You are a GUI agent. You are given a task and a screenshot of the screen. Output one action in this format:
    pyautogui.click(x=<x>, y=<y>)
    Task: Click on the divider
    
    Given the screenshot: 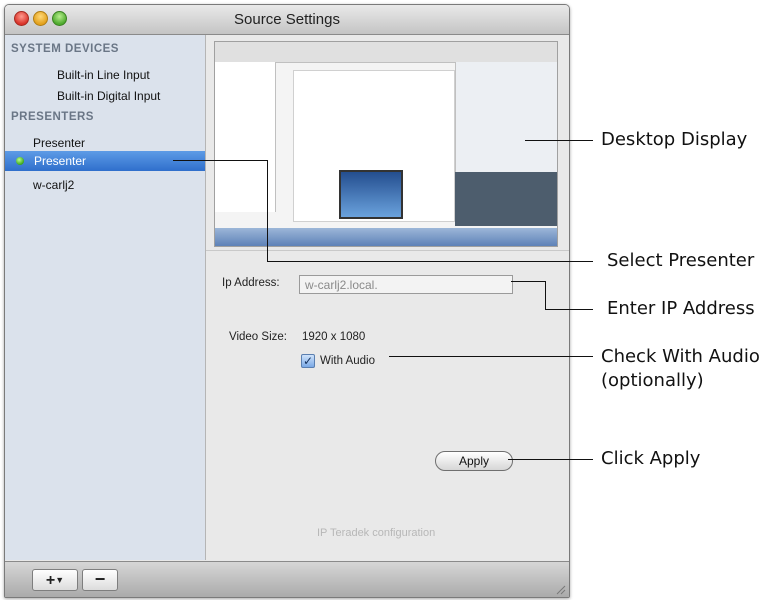 What is the action you would take?
    pyautogui.click(x=387, y=250)
    